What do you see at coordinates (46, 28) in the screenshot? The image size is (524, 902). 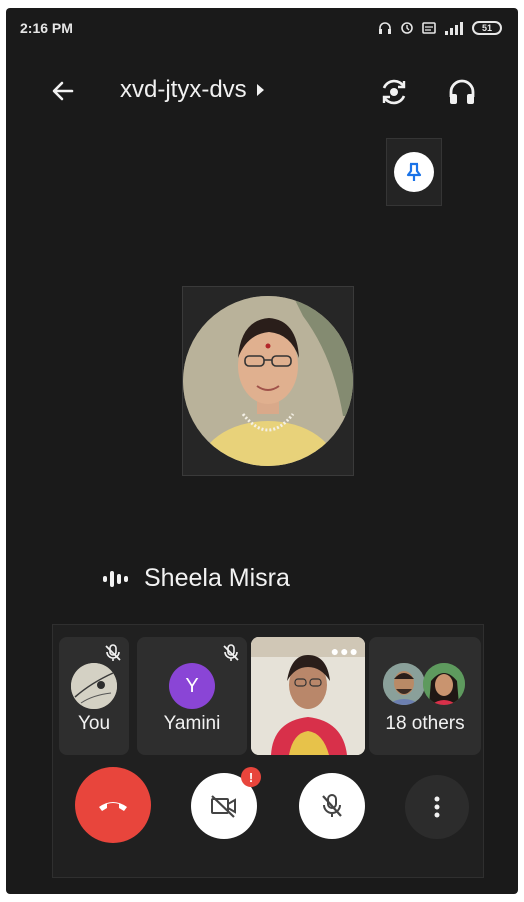 I see `status-time: 2:16 PM` at bounding box center [46, 28].